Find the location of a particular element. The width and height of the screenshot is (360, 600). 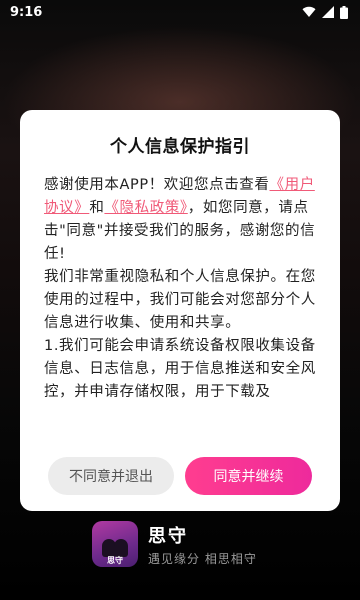

app-brand: 思守 思守 遇见缘分 相思相守 is located at coordinates (174, 544).